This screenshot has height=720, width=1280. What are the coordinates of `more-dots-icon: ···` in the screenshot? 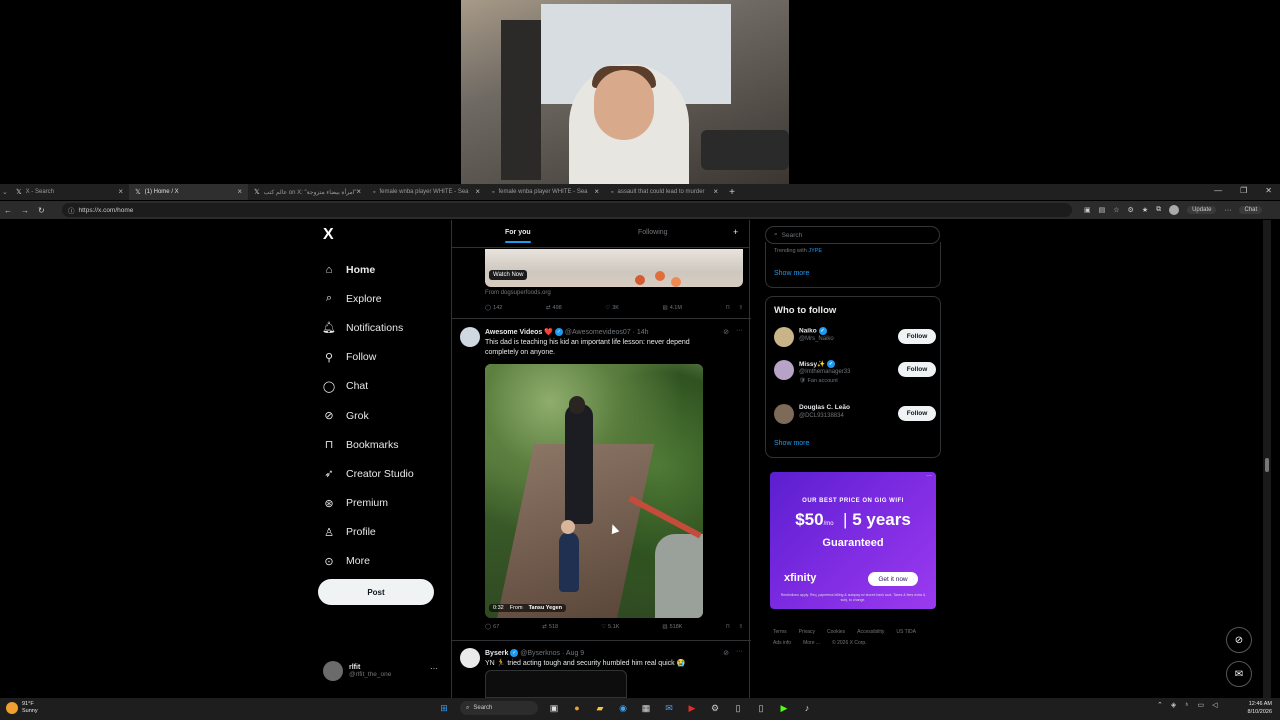 It's located at (739, 651).